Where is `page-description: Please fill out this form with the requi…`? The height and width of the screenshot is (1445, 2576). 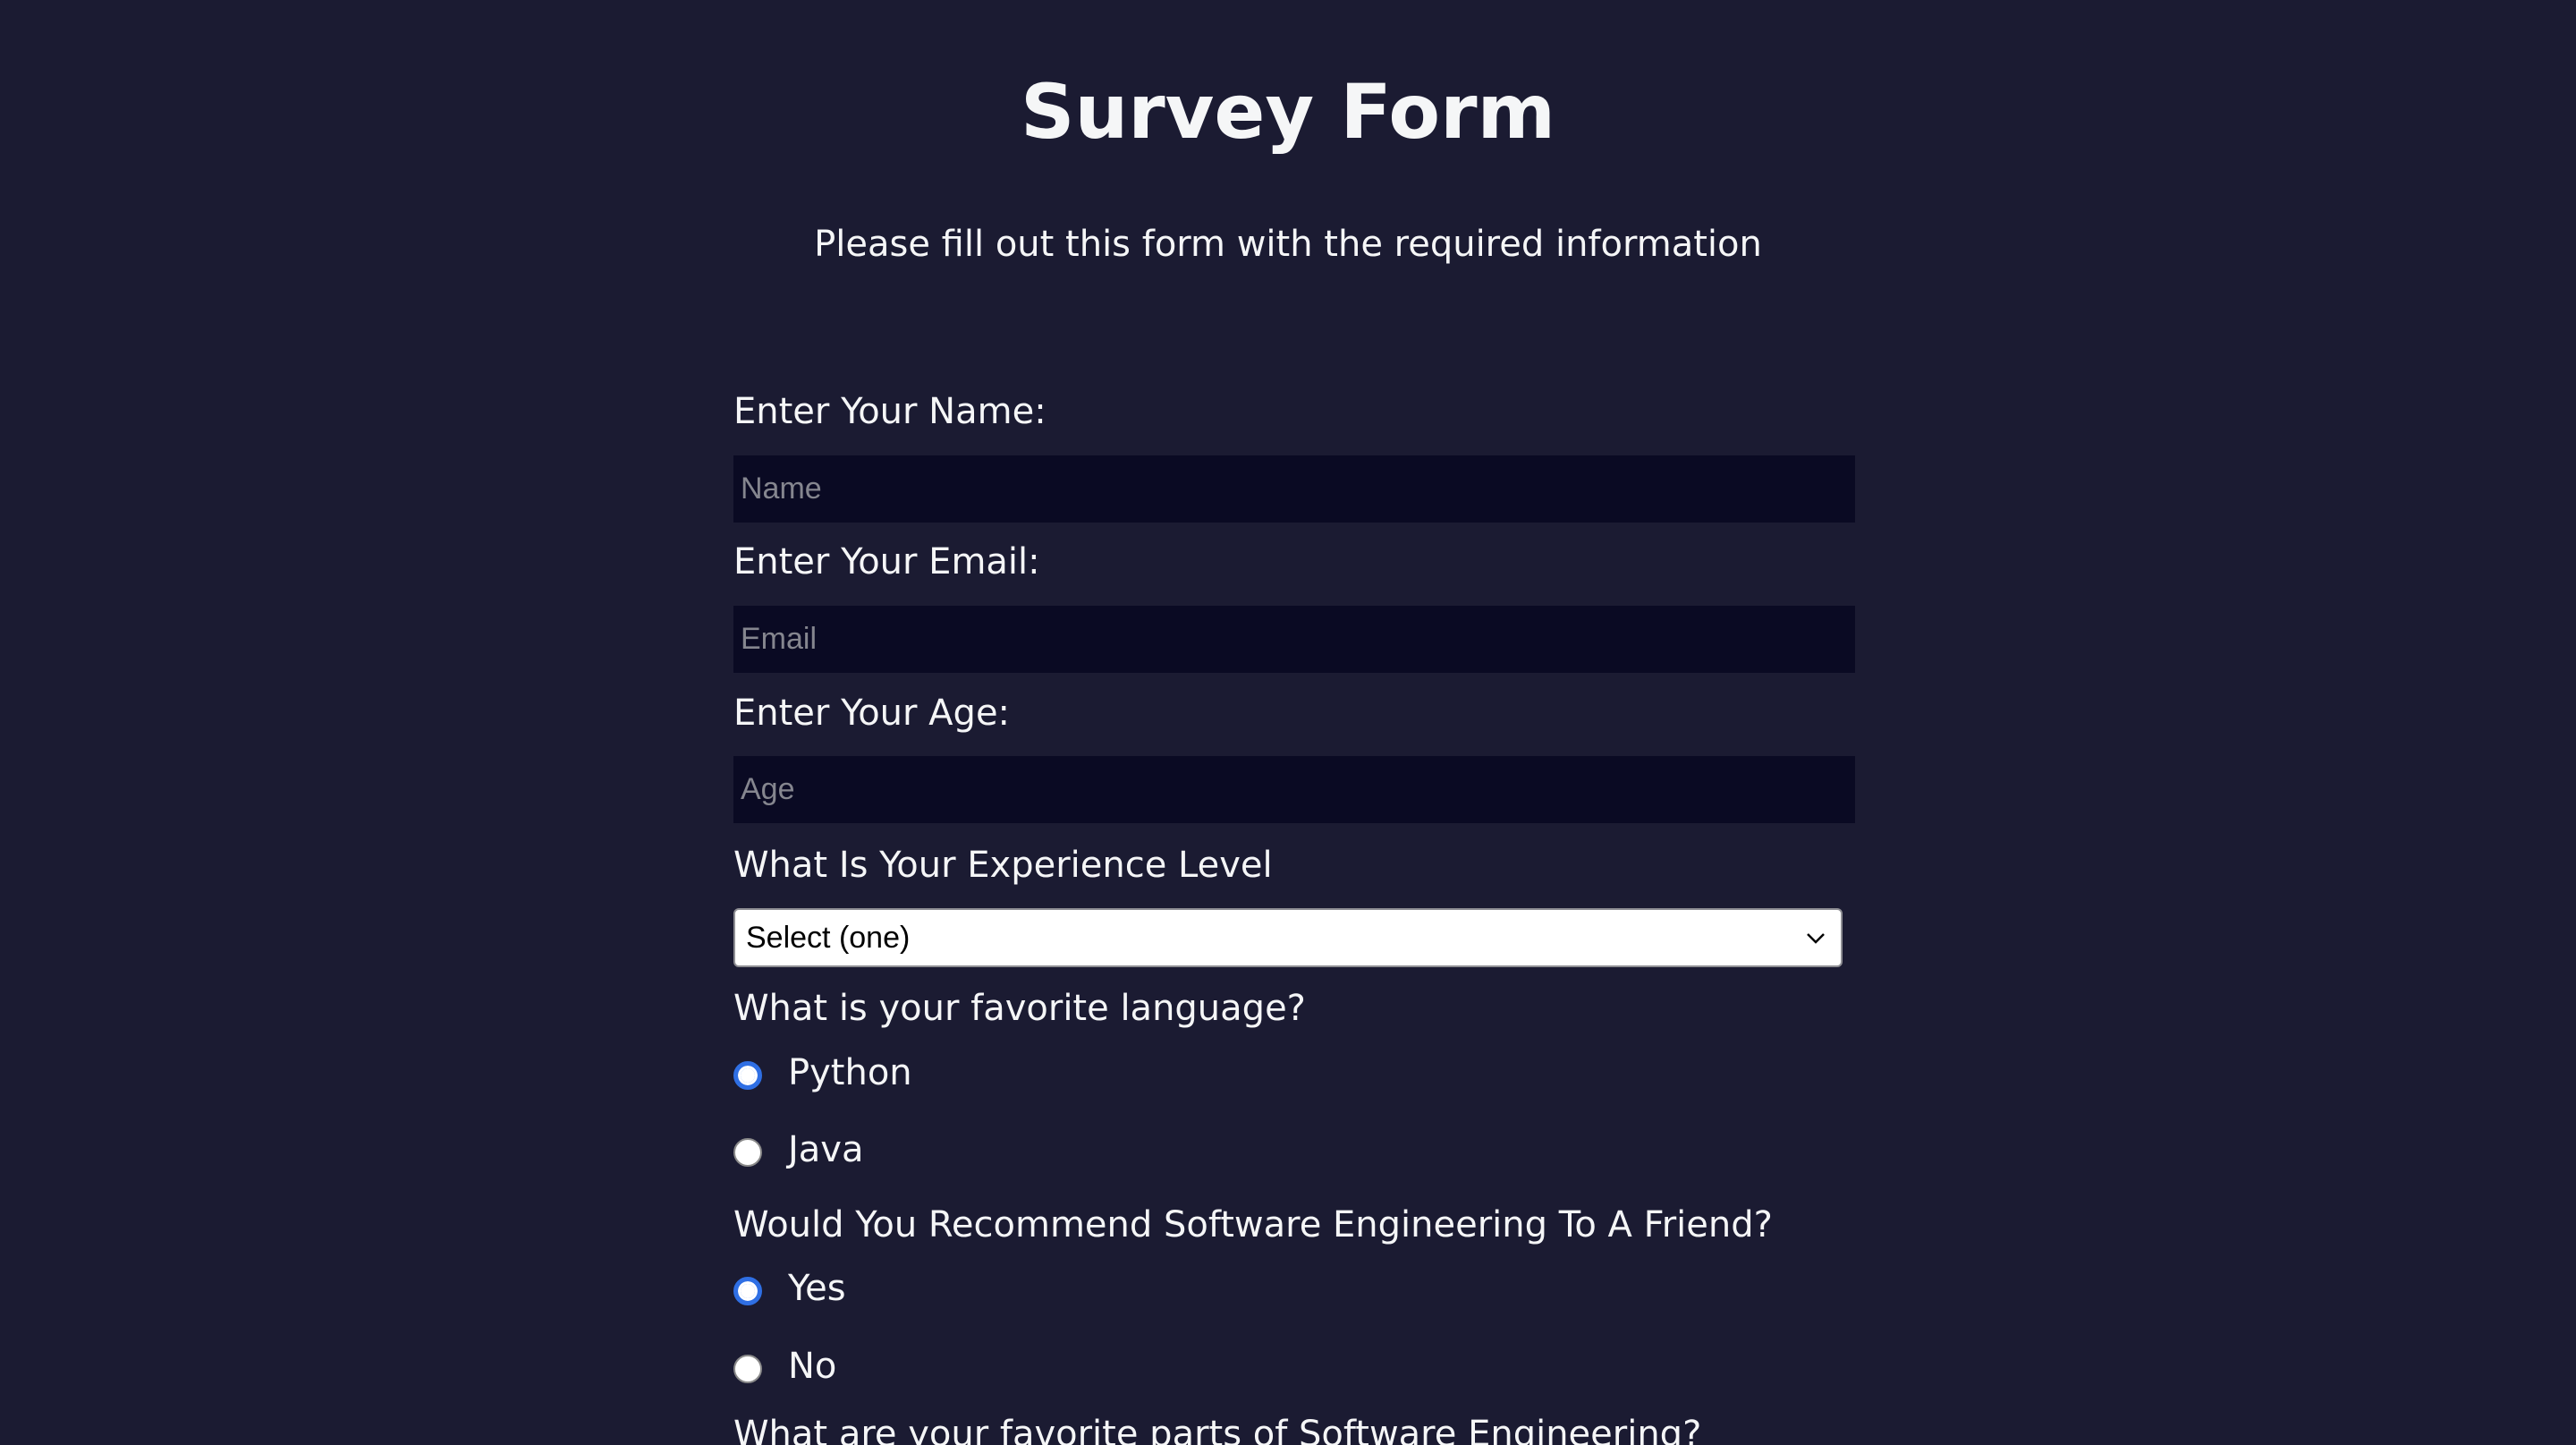
page-description: Please fill out this form with the requi… is located at coordinates (1288, 244).